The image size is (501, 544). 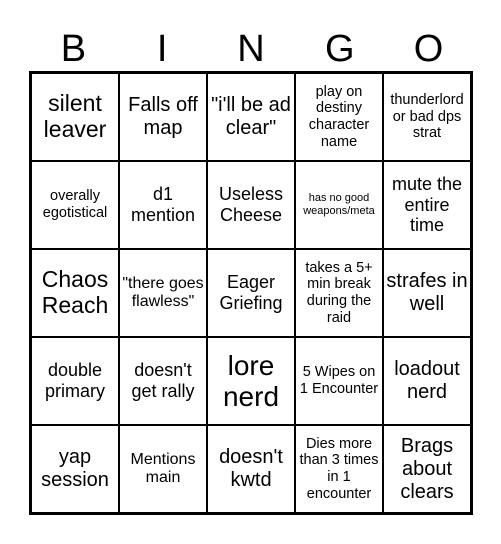 What do you see at coordinates (251, 205) in the screenshot?
I see `bingo-cell: Useless Cheese` at bounding box center [251, 205].